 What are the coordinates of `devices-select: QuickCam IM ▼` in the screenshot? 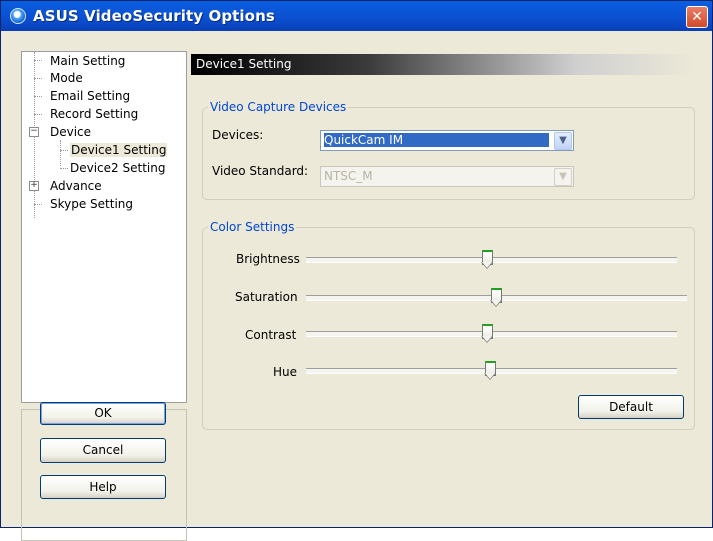 It's located at (447, 140).